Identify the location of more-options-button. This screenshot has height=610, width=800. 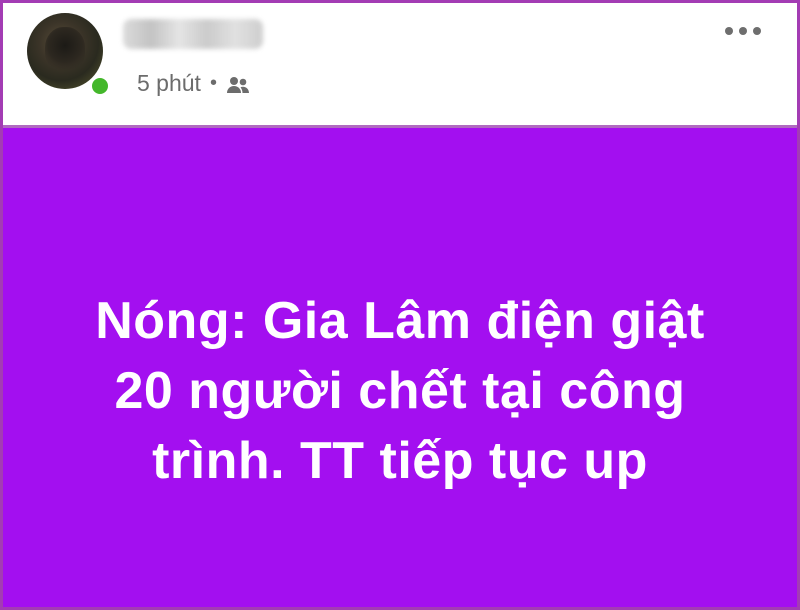
(743, 31).